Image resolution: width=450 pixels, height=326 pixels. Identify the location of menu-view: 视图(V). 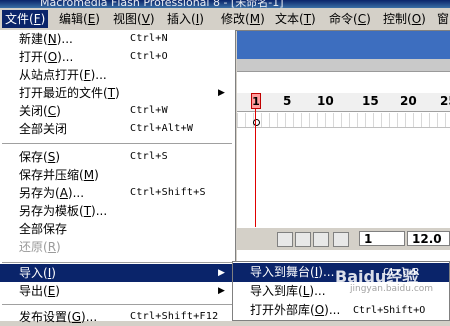
(134, 19).